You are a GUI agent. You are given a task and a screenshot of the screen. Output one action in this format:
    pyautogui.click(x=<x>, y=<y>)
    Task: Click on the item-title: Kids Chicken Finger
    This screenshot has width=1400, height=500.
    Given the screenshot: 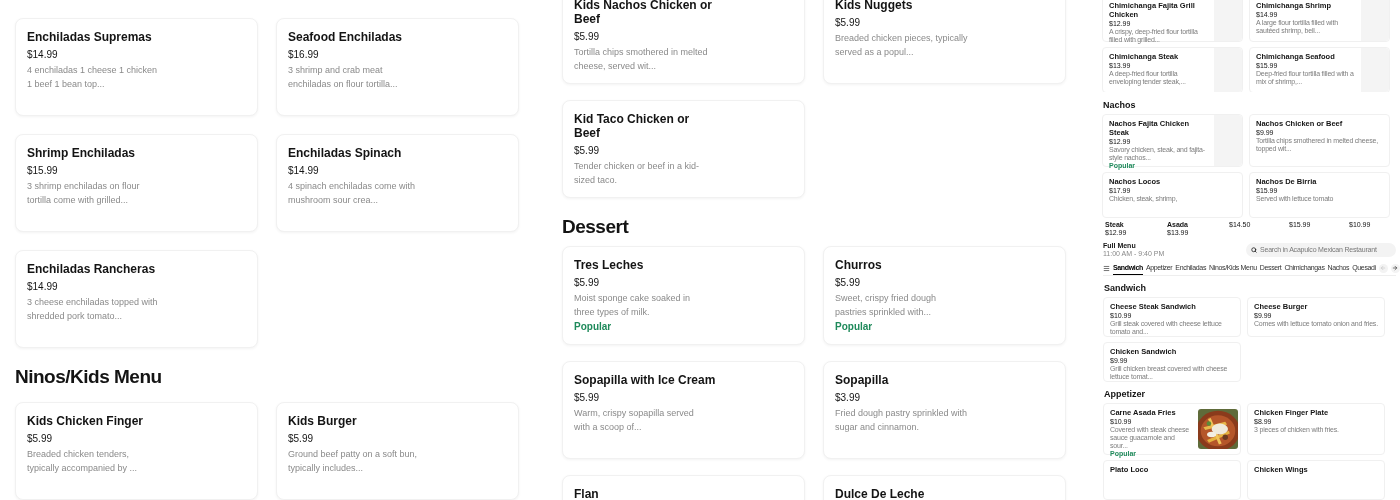 What is the action you would take?
    pyautogui.click(x=86, y=421)
    